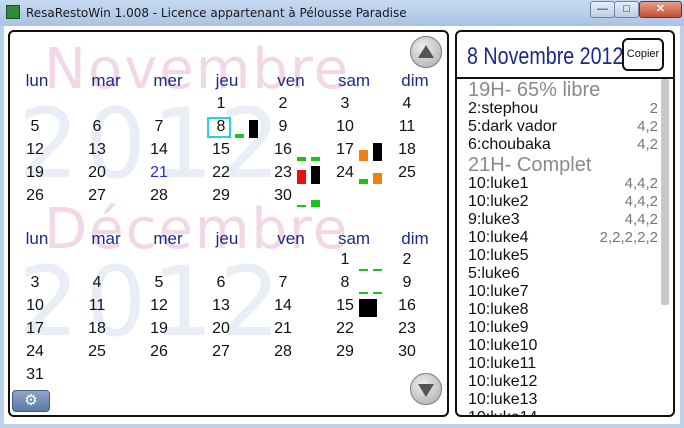  Describe the element at coordinates (563, 145) in the screenshot. I see `reservation-item: 6:choubaka 4,2` at that location.